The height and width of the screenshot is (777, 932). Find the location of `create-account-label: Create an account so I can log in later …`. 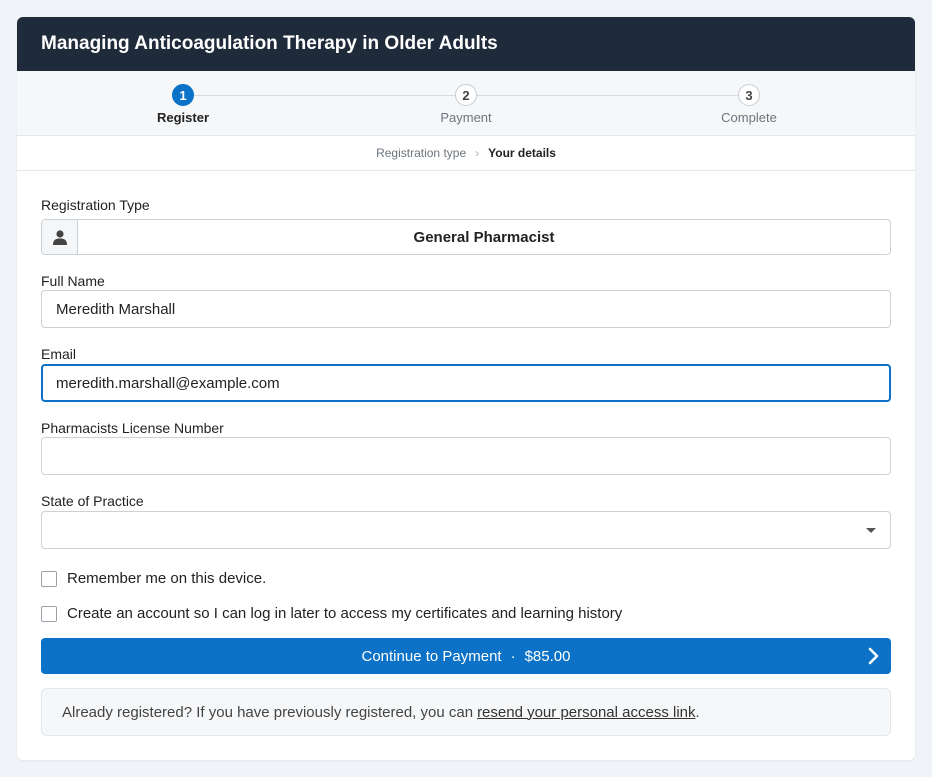

create-account-label: Create an account so I can log in later … is located at coordinates (344, 613).